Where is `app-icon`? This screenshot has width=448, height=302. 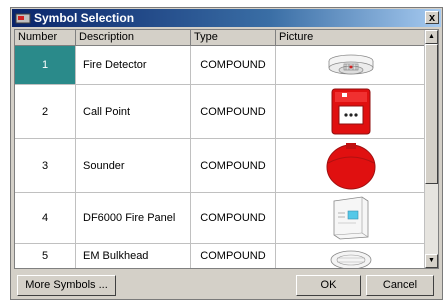 app-icon is located at coordinates (23, 18).